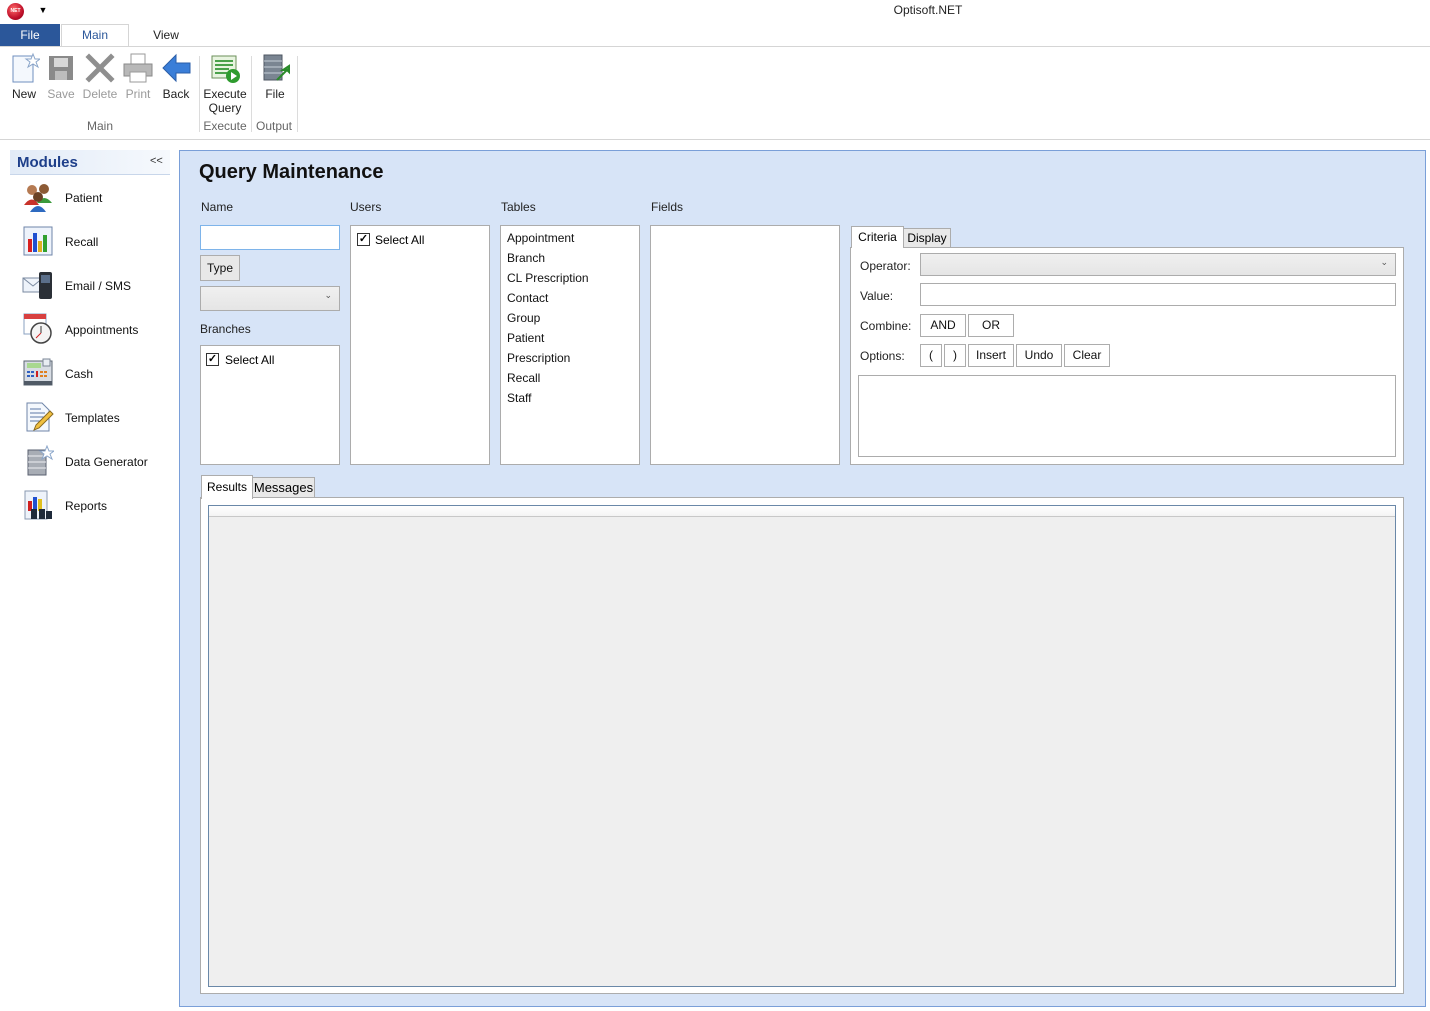 This screenshot has width=1430, height=1011. I want to click on collapse-sidebar-button: <<, so click(156, 161).